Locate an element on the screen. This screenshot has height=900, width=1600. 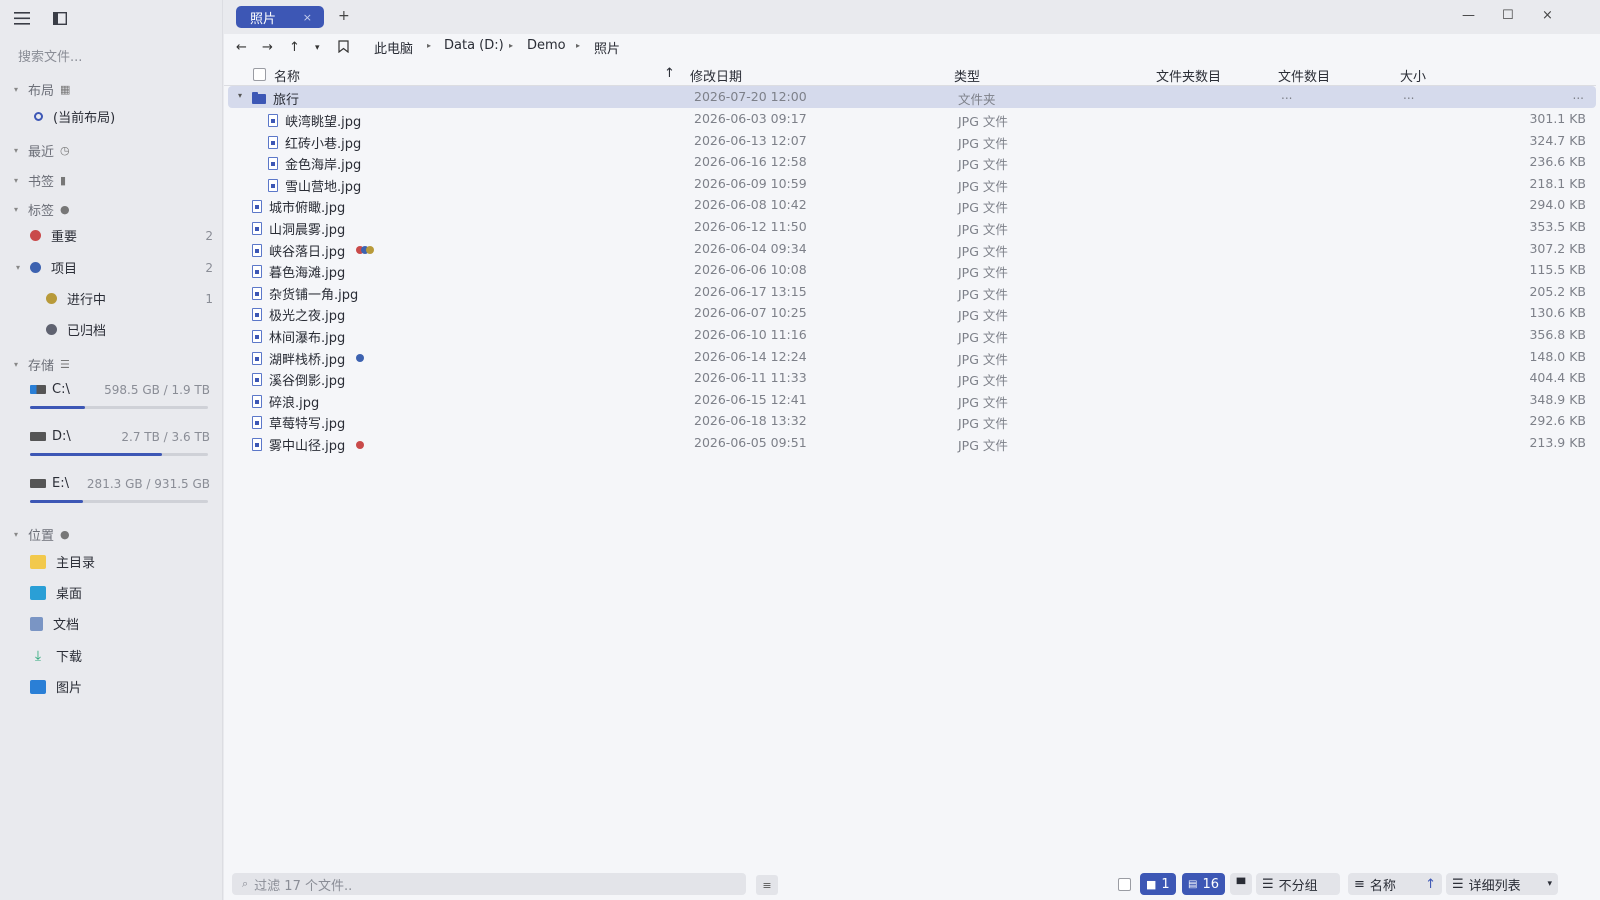
section-tags-header: ▾ 标签 ● is located at coordinates (42, 209).